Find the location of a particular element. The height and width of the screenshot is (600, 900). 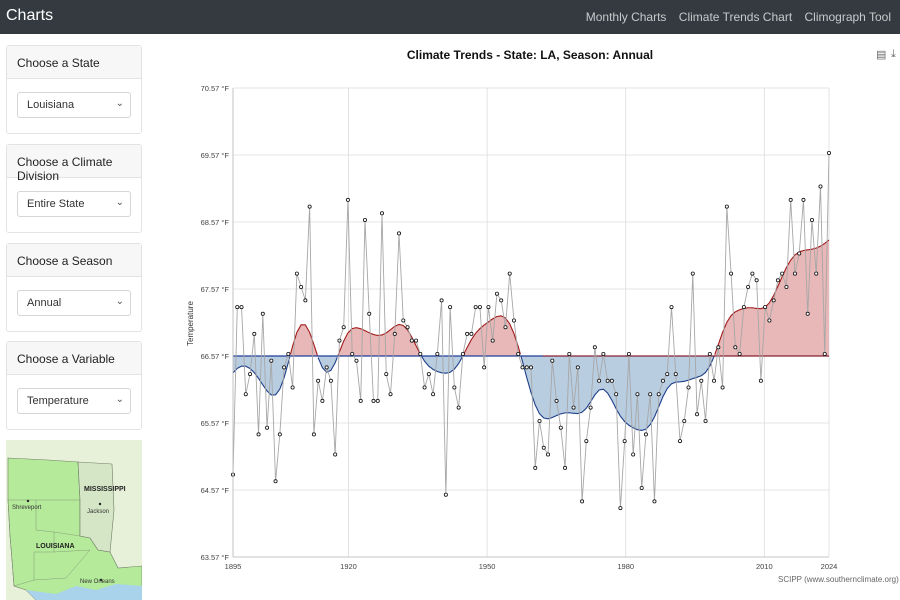

season-panel: Choose a Season Annual ⌄ is located at coordinates (74, 287).